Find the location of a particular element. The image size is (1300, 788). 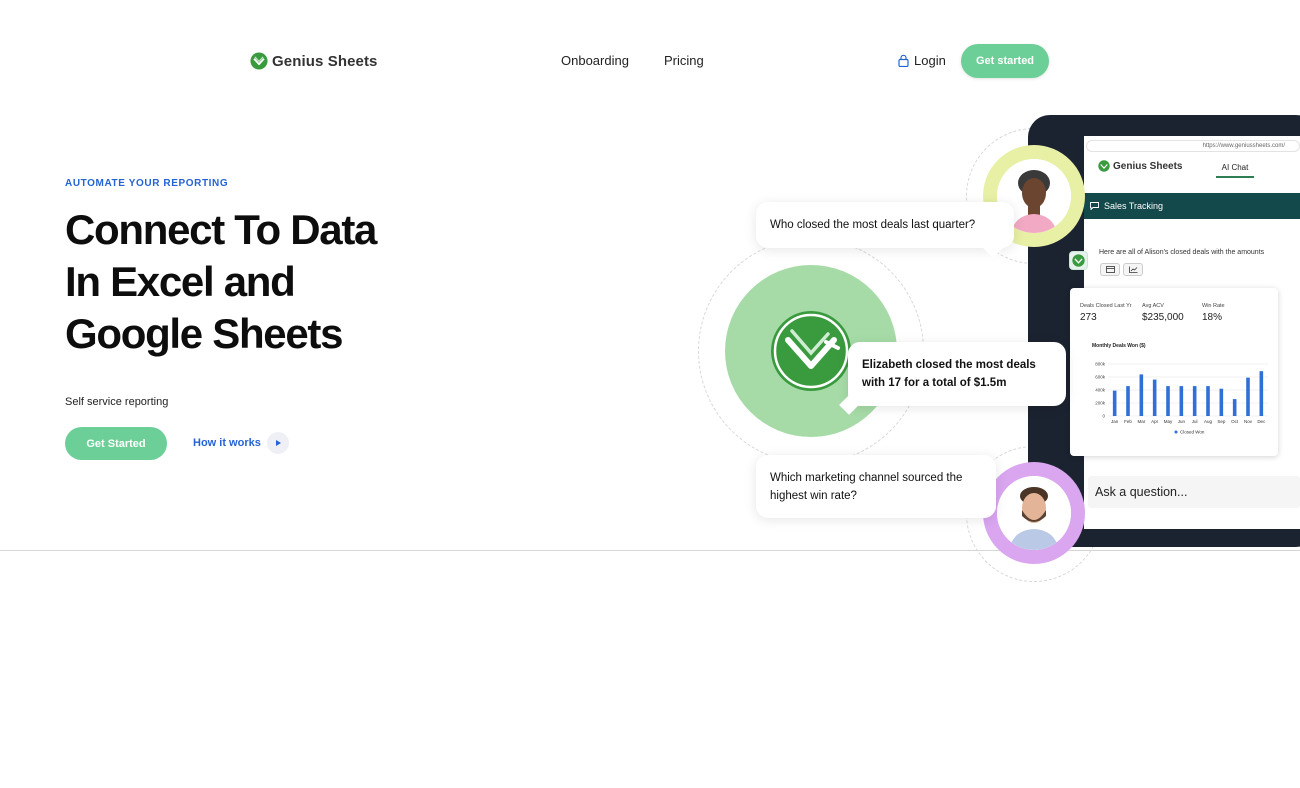

brand-logo: Genius Sheets is located at coordinates (314, 61).